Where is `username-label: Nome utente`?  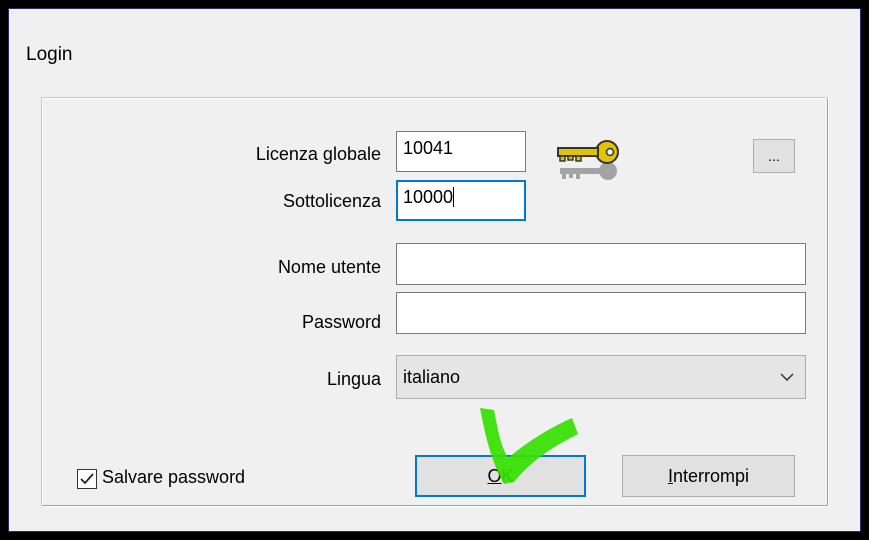 username-label: Nome utente is located at coordinates (329, 267).